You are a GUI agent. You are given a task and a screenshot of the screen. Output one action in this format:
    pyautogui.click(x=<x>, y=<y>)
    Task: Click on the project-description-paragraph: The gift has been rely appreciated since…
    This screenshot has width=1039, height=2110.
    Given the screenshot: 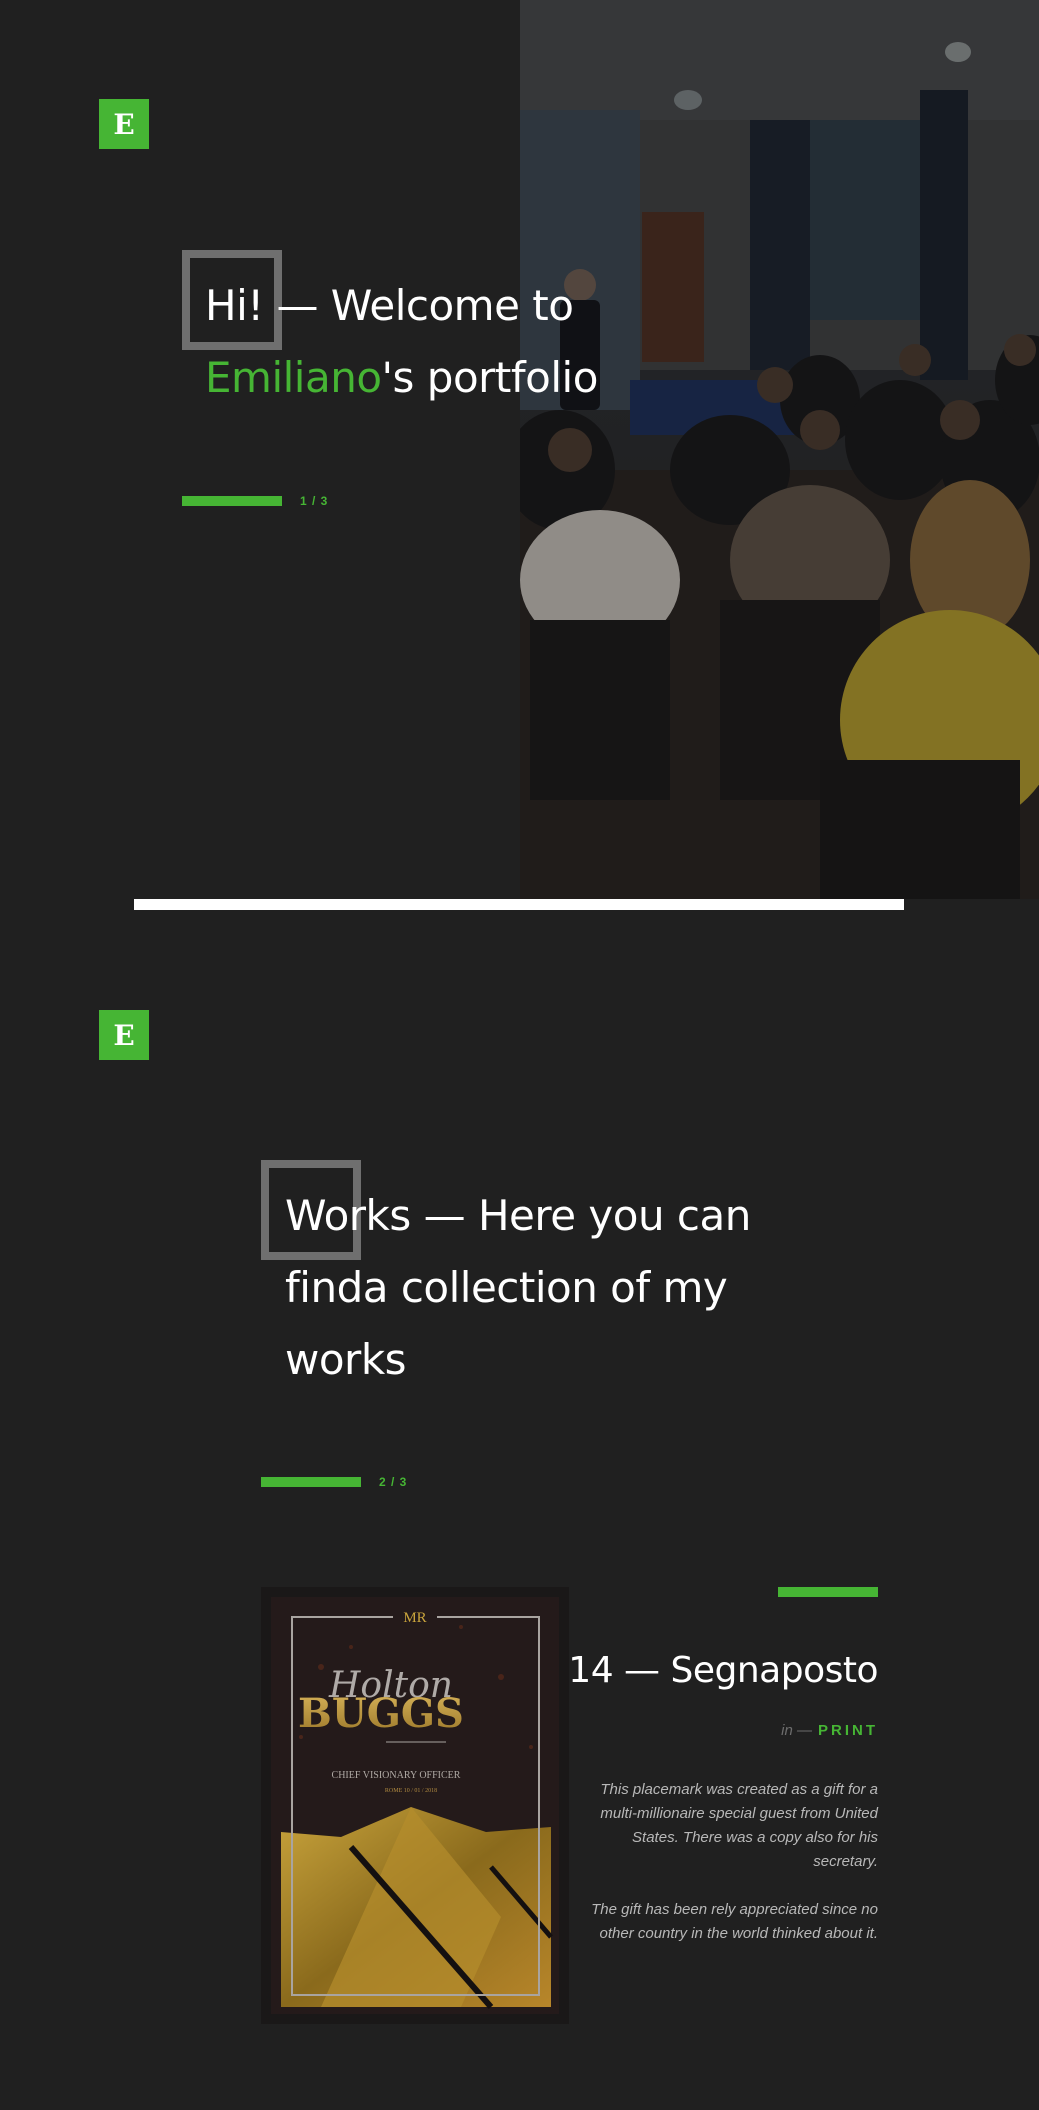 What is the action you would take?
    pyautogui.click(x=734, y=1921)
    